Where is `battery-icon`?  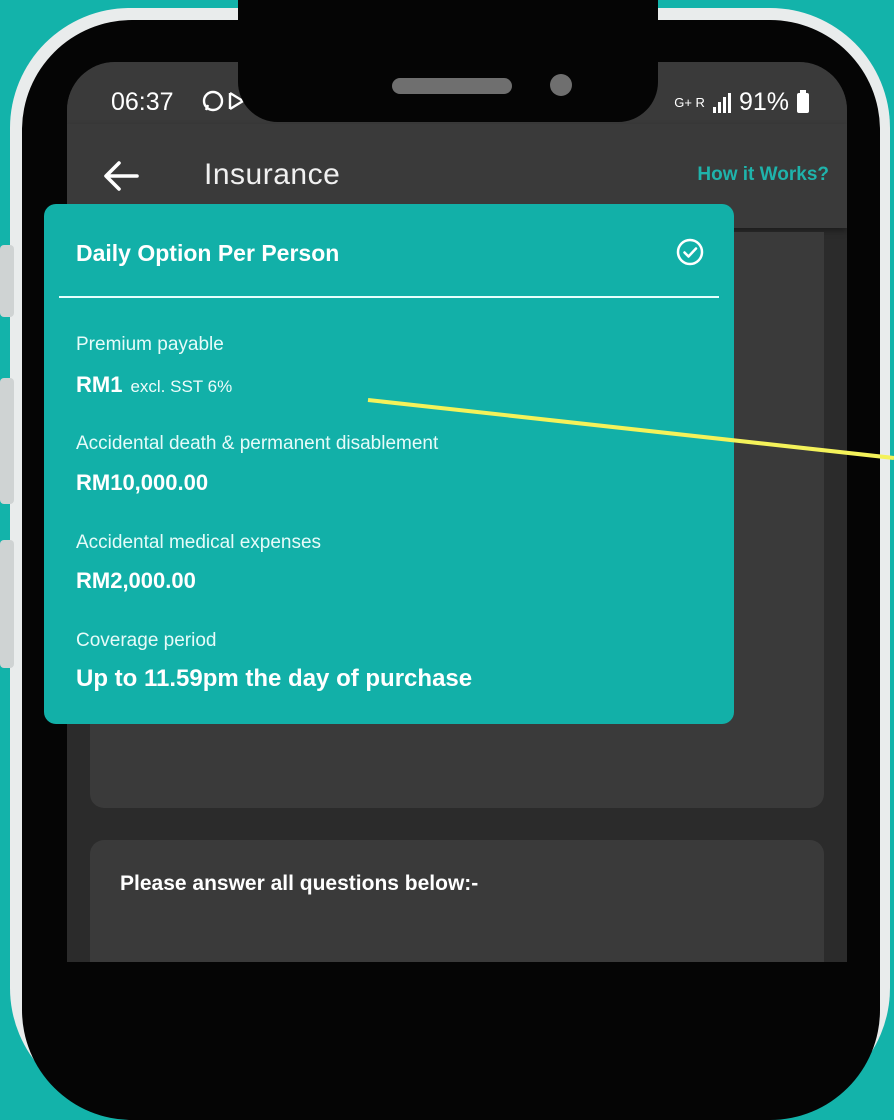 battery-icon is located at coordinates (803, 101).